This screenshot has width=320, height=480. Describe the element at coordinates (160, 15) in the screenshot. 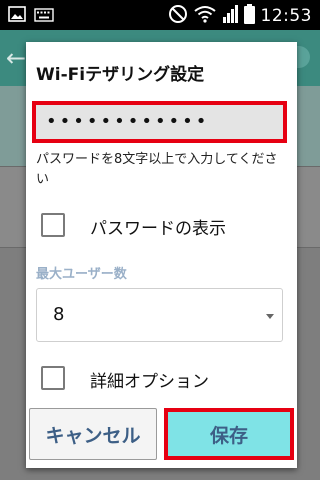

I see `status-bar: 12:53` at that location.